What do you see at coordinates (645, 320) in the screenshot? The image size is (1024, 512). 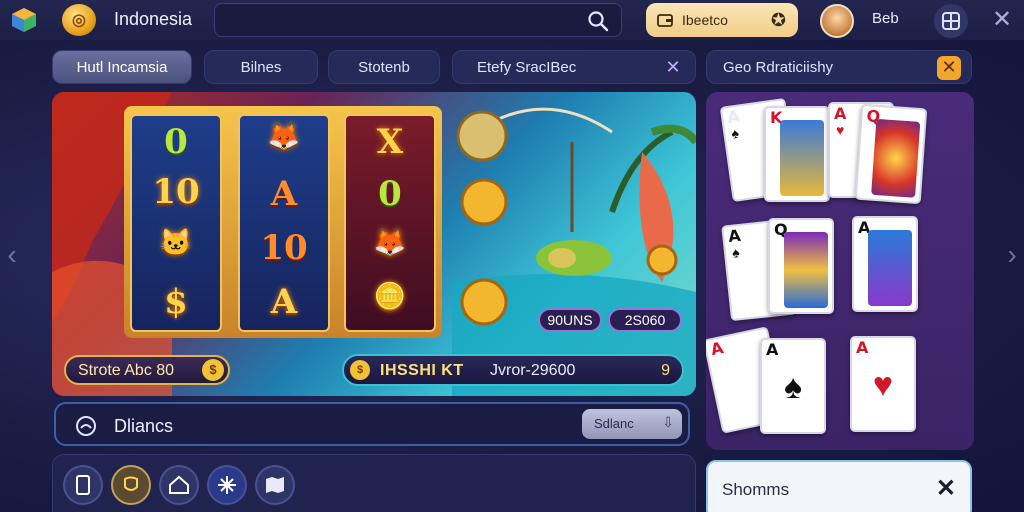 I see `stat-chip: 2S060` at bounding box center [645, 320].